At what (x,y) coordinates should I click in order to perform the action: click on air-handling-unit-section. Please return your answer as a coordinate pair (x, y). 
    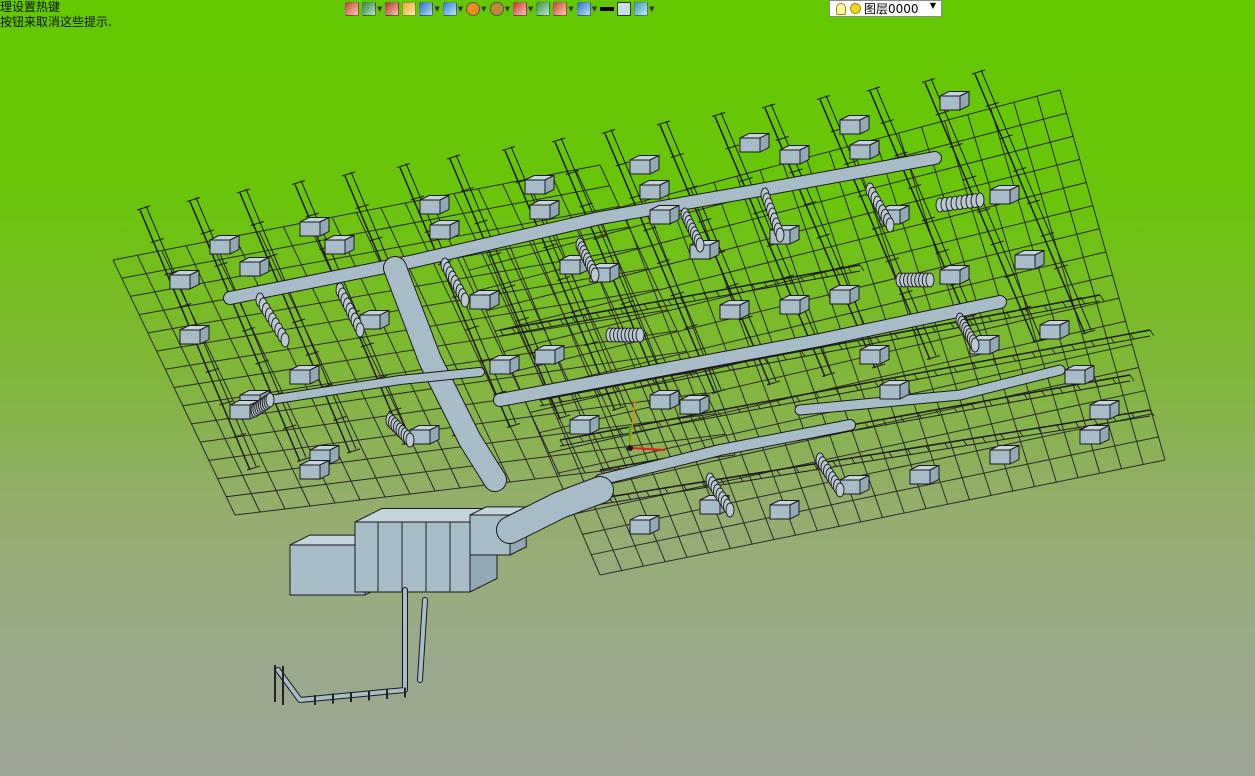
    Looking at the image, I should click on (327, 570).